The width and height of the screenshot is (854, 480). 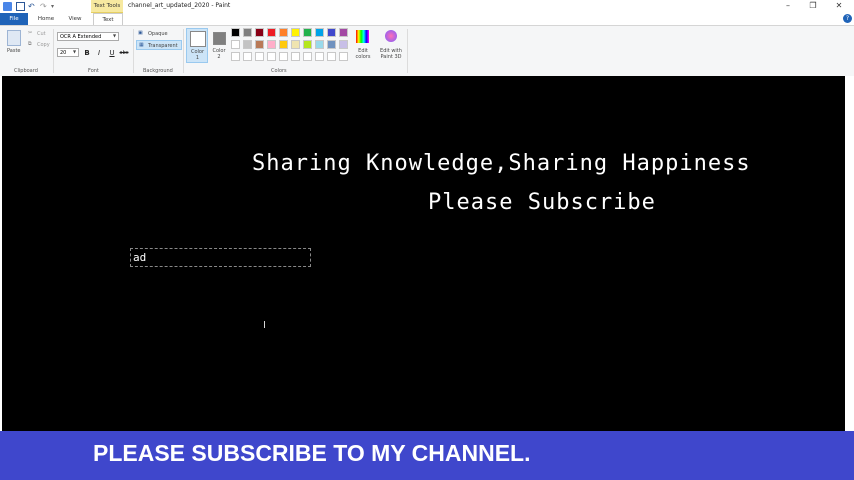 What do you see at coordinates (14, 51) in the screenshot?
I see `paste-button: Paste` at bounding box center [14, 51].